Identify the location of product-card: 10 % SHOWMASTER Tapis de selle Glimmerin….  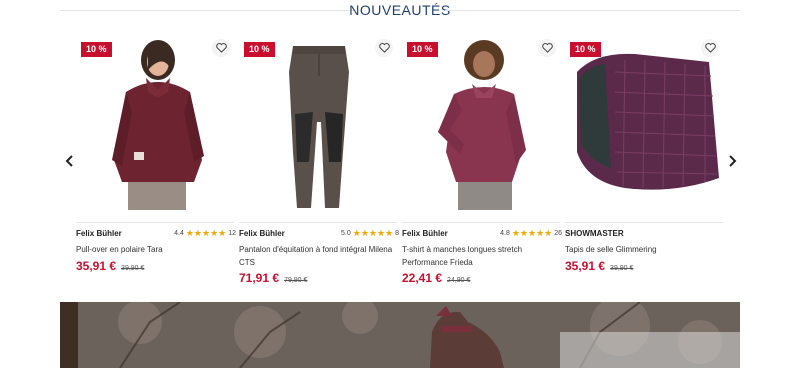
(645, 154).